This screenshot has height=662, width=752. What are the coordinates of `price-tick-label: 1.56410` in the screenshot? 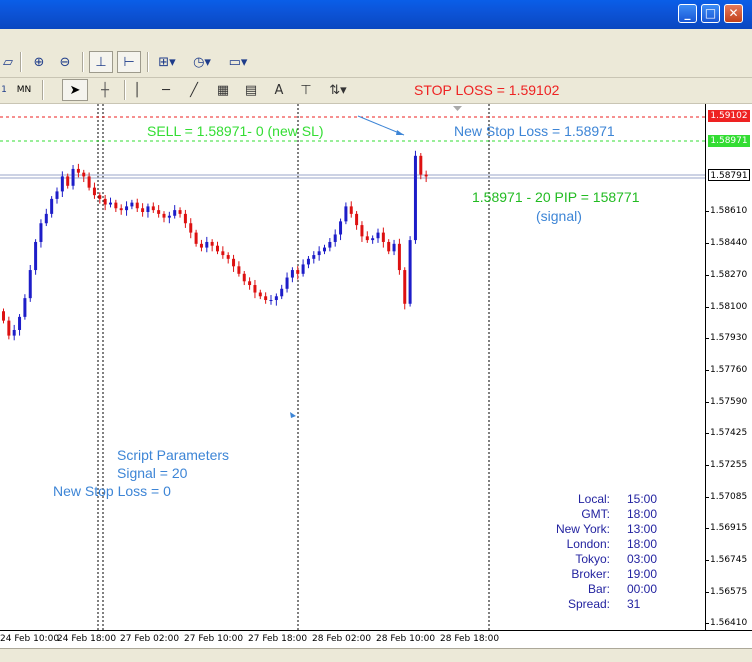 It's located at (726, 623).